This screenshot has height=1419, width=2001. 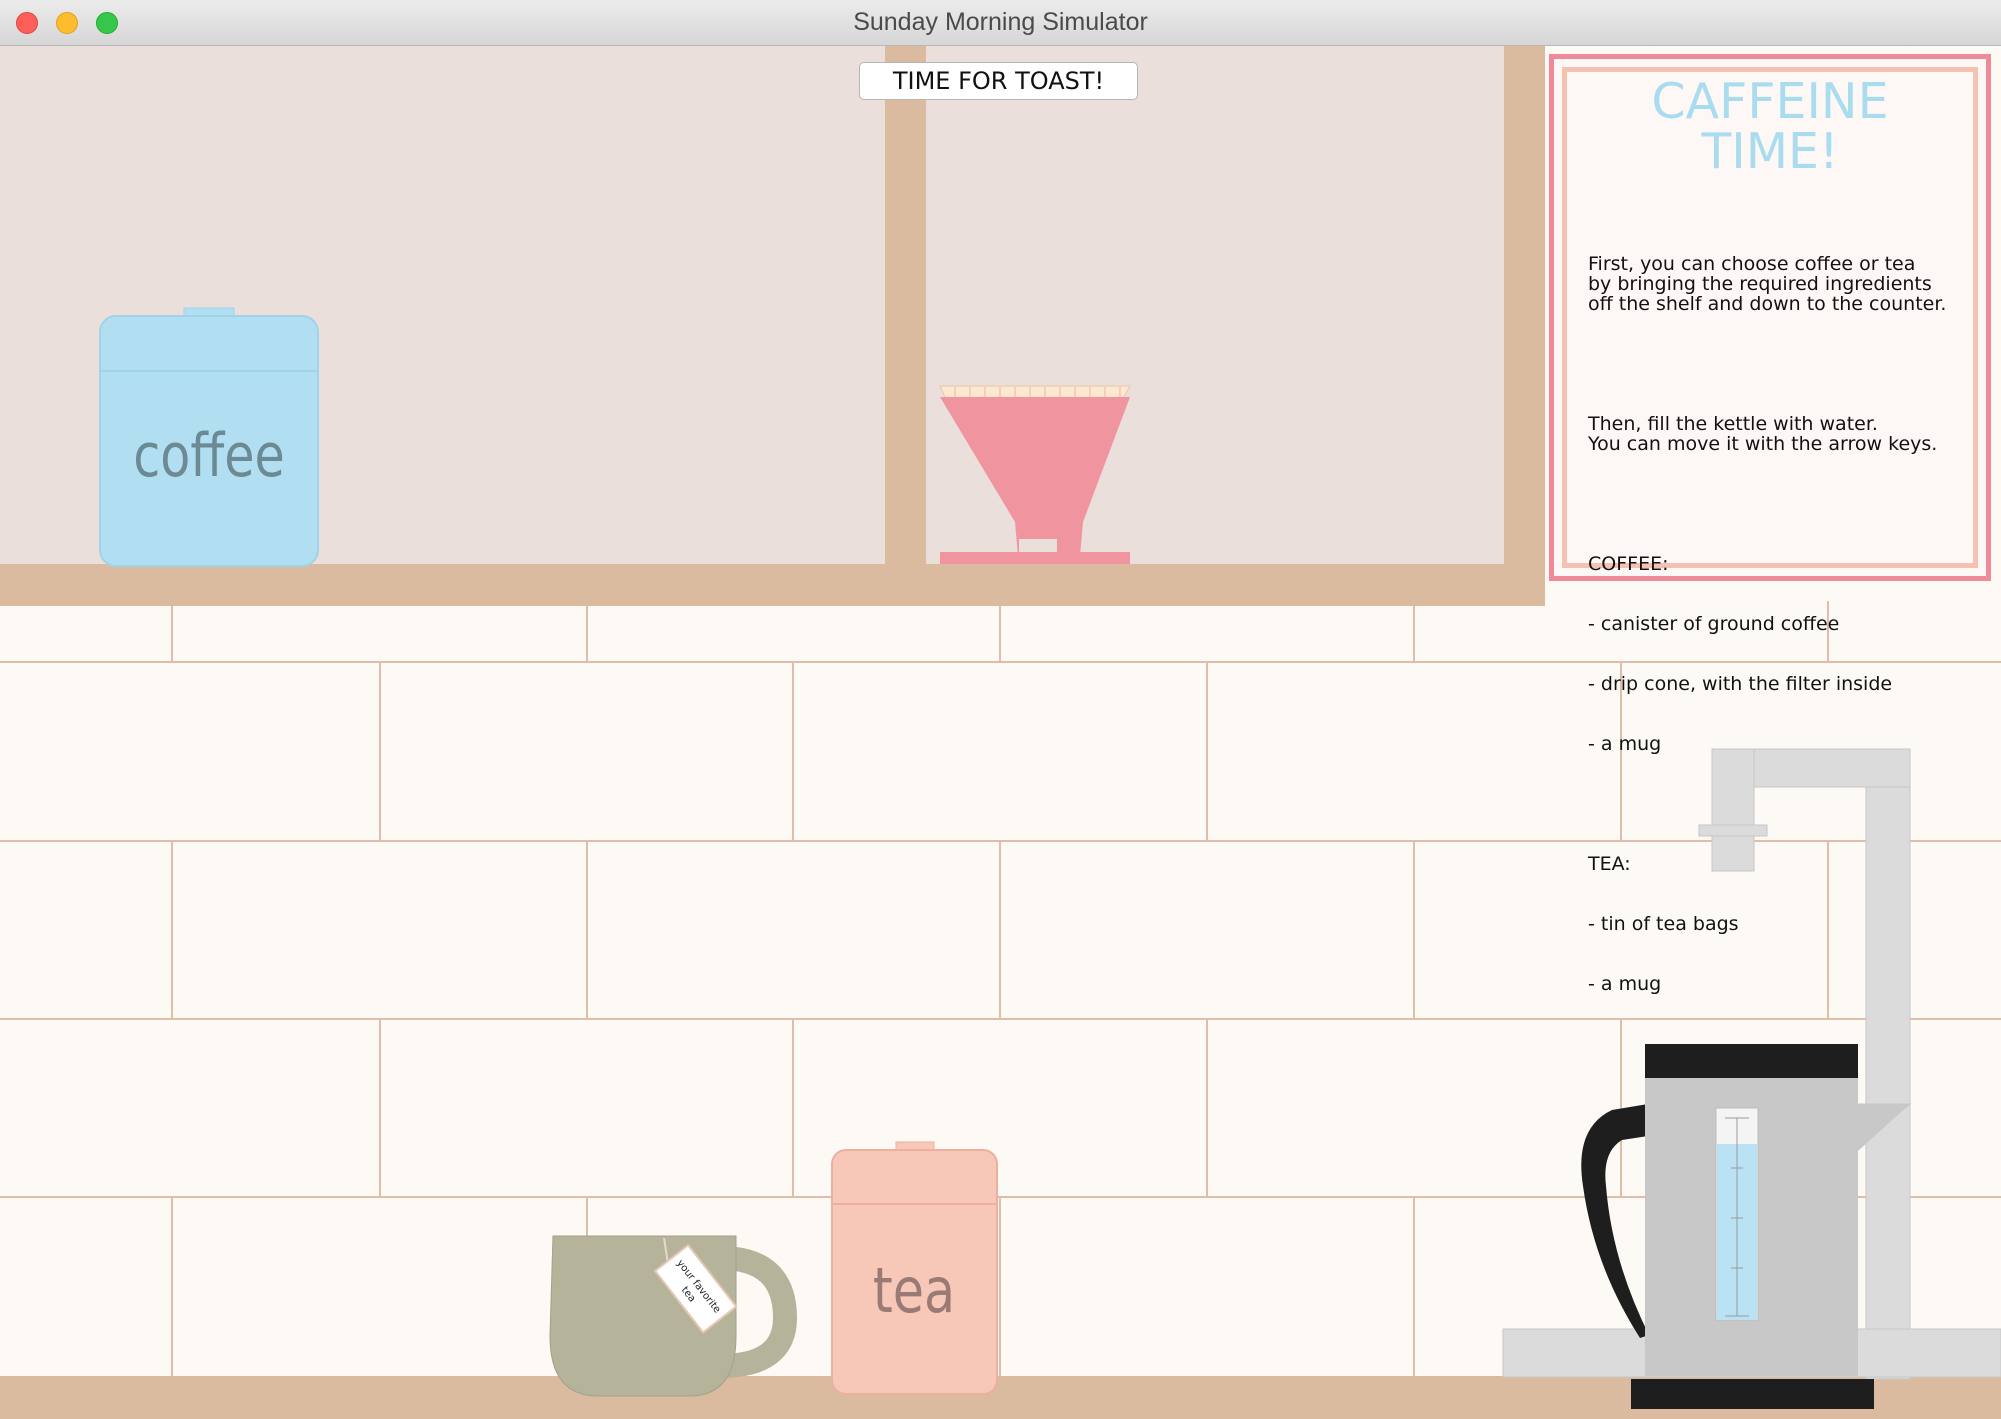 I want to click on poster-coffee-heading: COFFEE:, so click(x=1628, y=564).